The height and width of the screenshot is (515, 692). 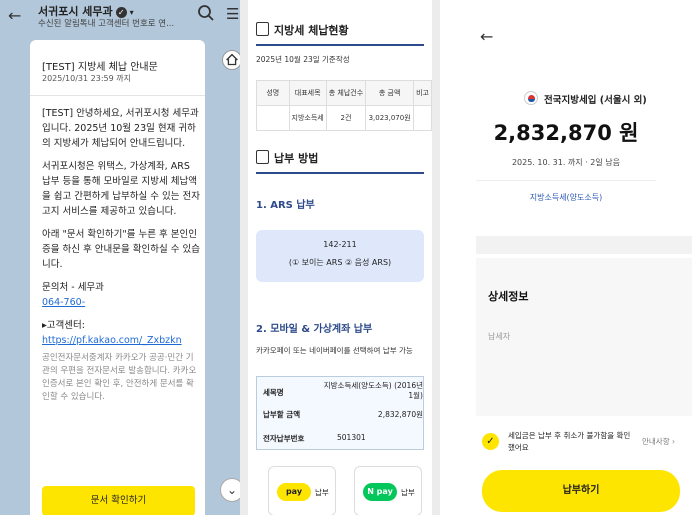 I want to click on home-icon, so click(x=231, y=60).